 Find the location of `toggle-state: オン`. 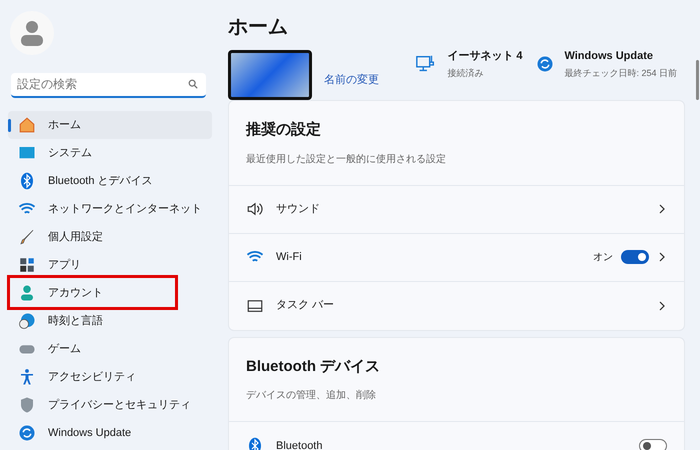

toggle-state: オン is located at coordinates (603, 257).